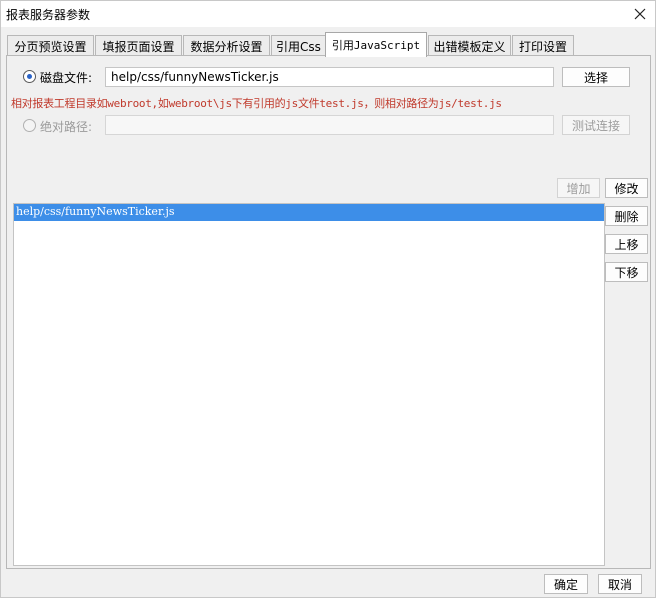 The image size is (656, 598). I want to click on title-bar: 报表服务器参数, so click(328, 14).